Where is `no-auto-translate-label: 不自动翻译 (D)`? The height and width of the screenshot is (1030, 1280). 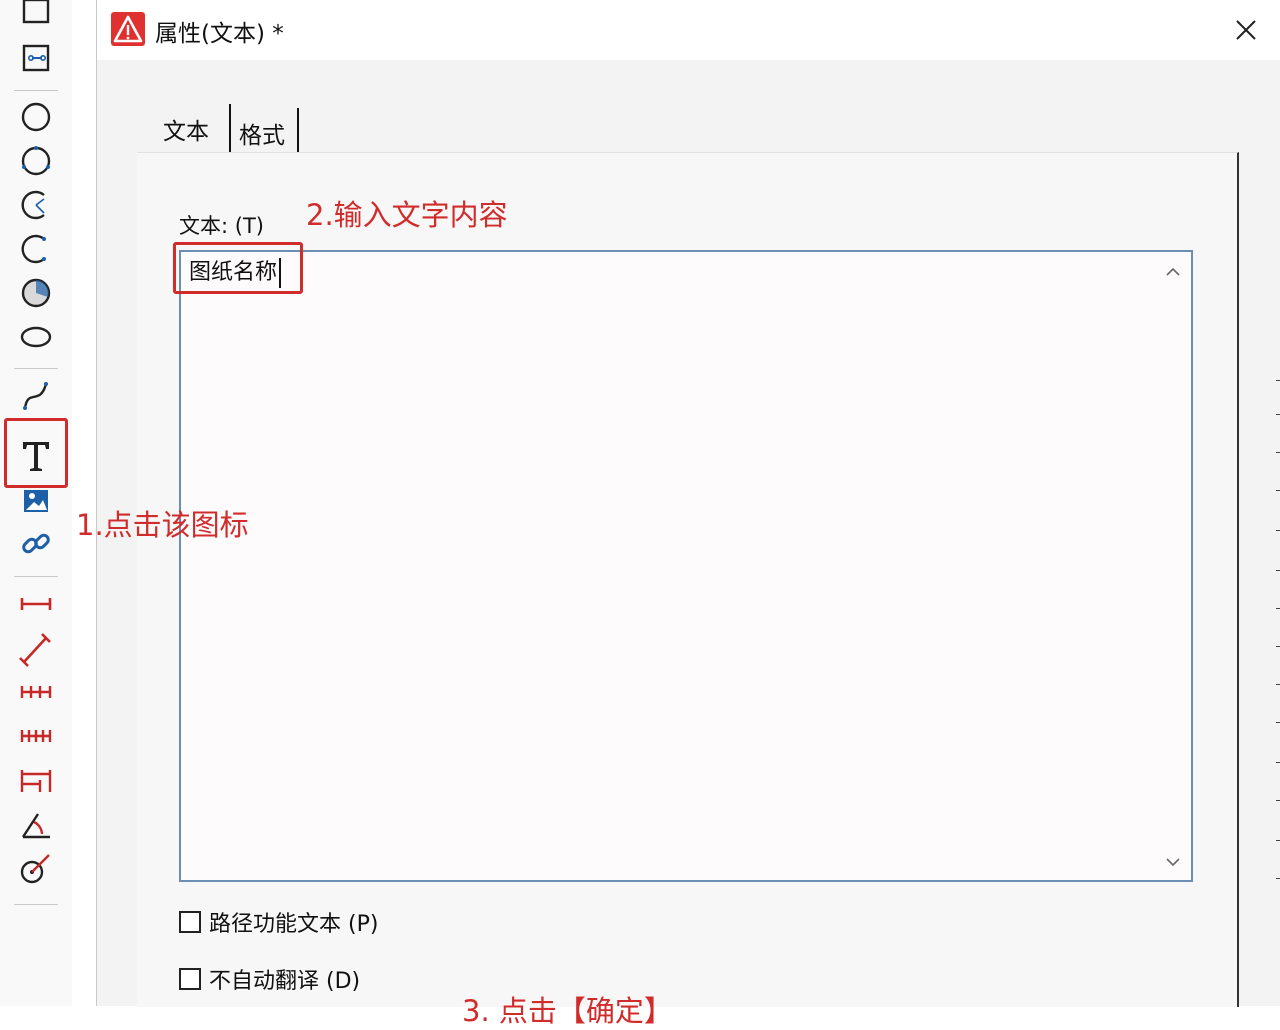 no-auto-translate-label: 不自动翻译 (D) is located at coordinates (285, 981).